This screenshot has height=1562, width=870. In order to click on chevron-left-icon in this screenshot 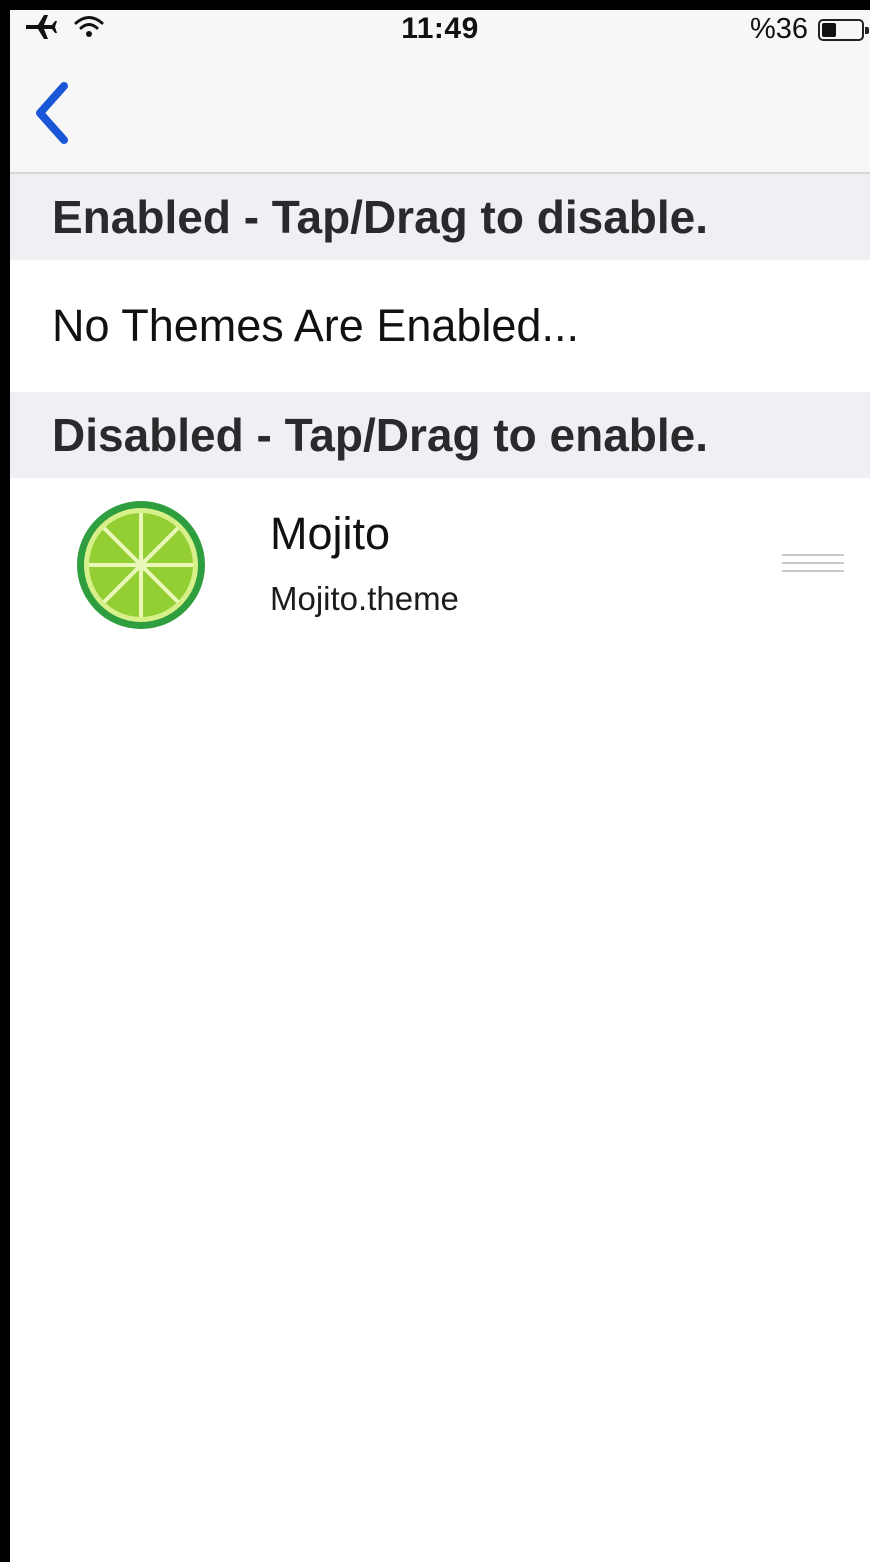, I will do `click(52, 113)`.